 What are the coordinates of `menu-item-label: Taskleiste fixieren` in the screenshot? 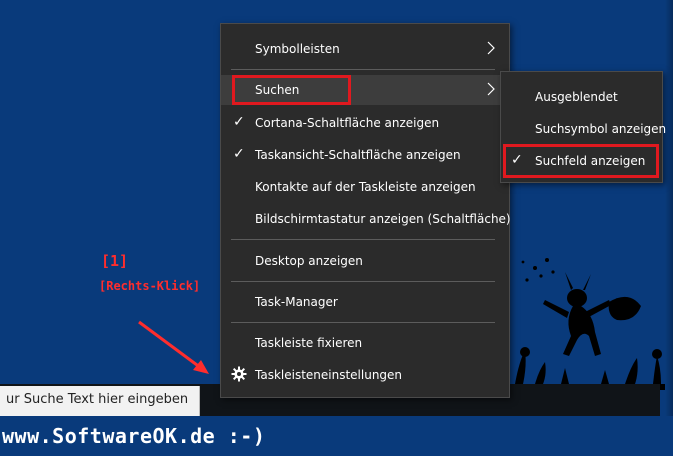 It's located at (309, 343).